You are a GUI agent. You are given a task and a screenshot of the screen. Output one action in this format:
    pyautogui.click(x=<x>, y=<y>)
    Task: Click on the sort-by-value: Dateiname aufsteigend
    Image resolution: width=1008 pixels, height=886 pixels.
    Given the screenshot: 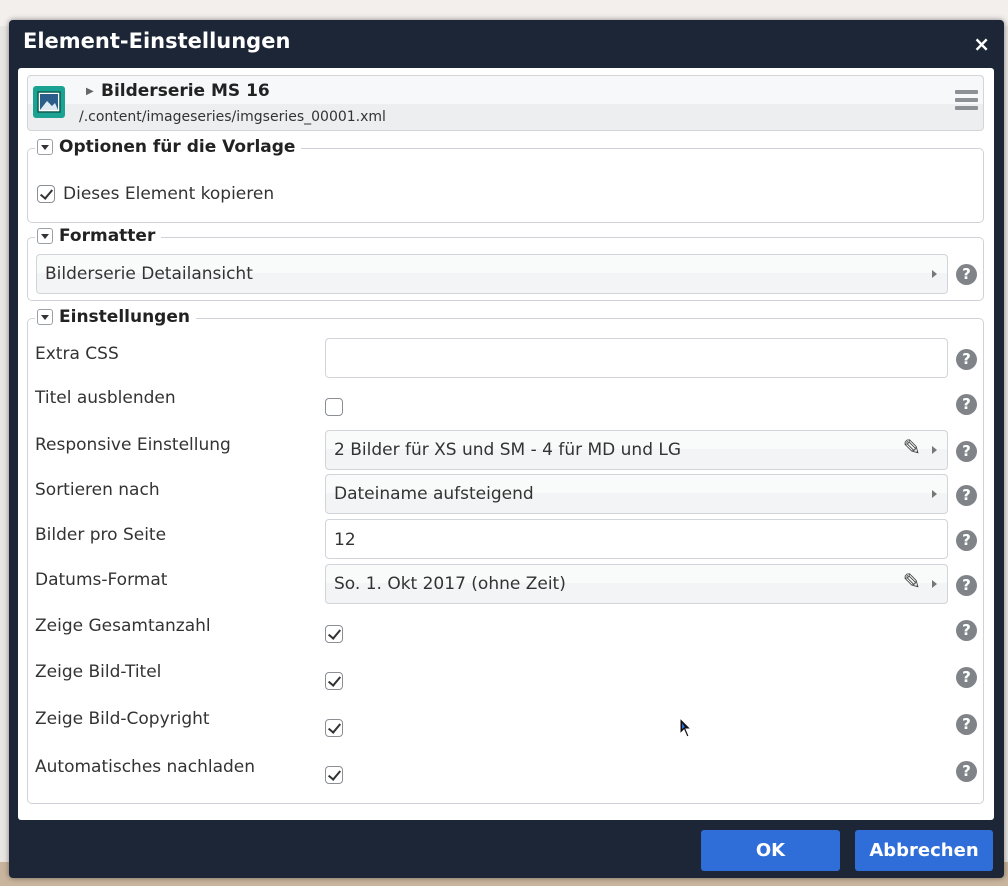 What is the action you would take?
    pyautogui.click(x=434, y=494)
    